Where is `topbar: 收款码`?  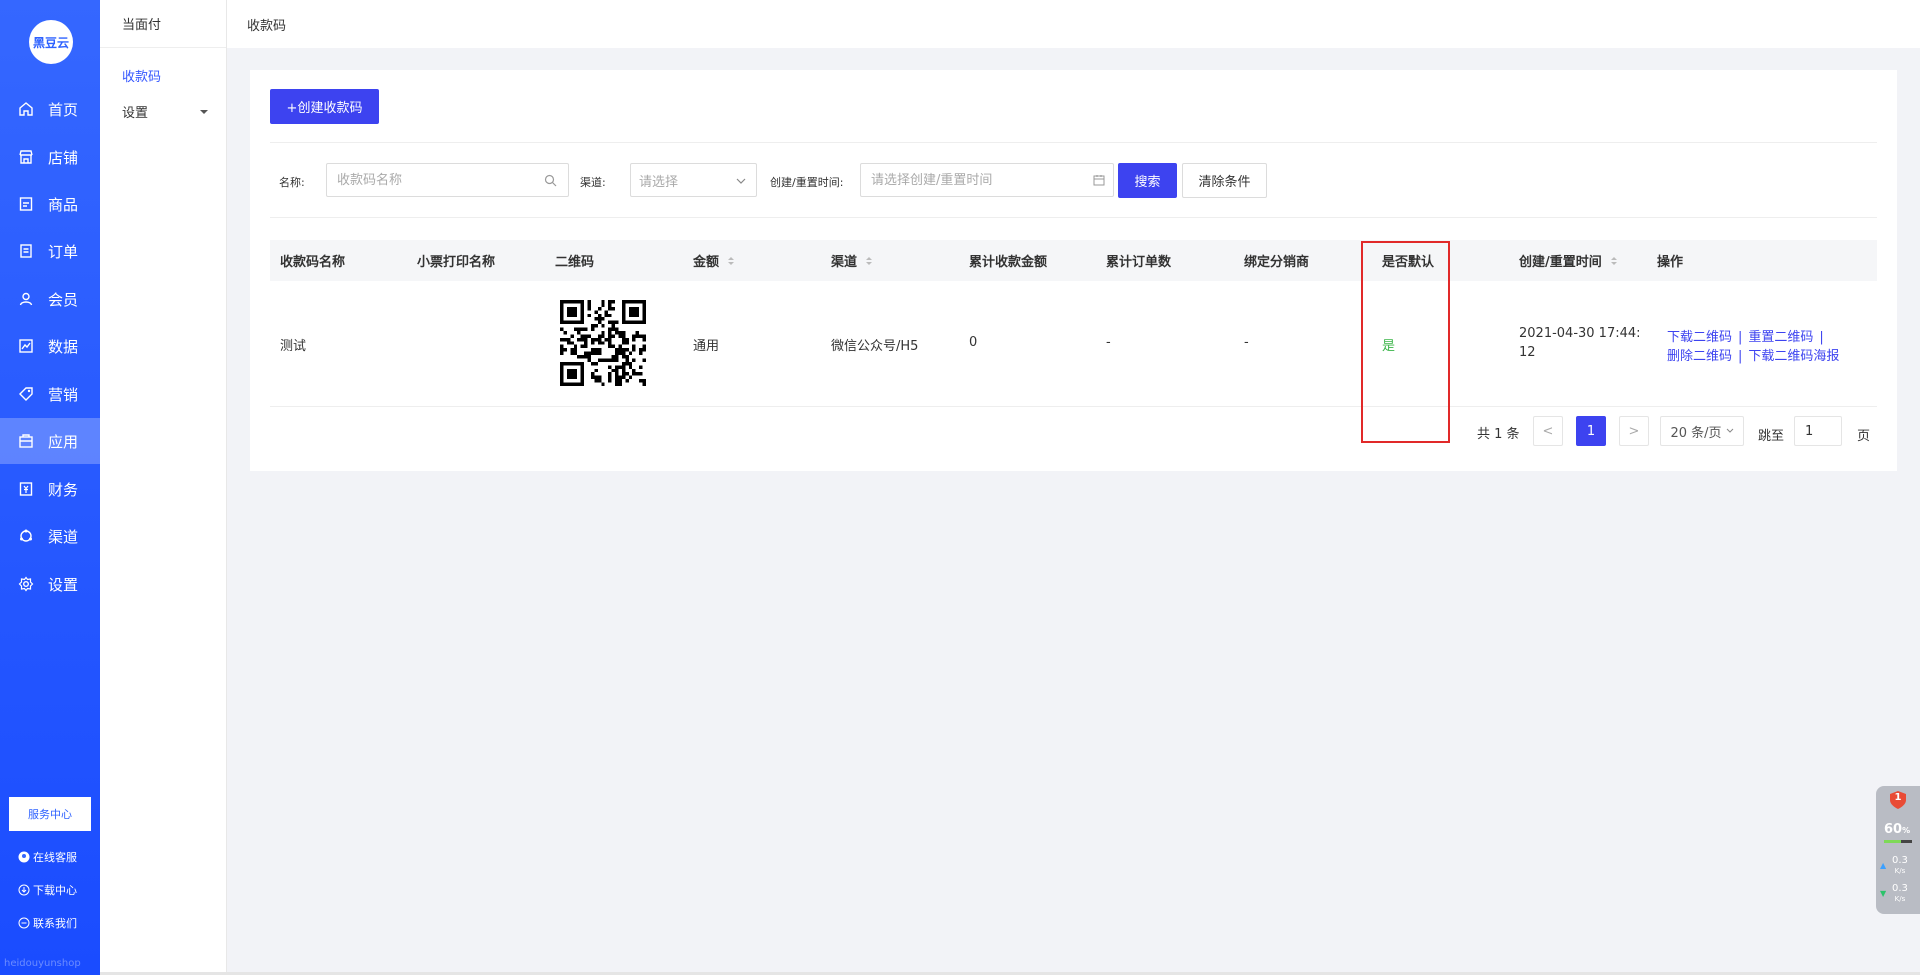 topbar: 收款码 is located at coordinates (1073, 24).